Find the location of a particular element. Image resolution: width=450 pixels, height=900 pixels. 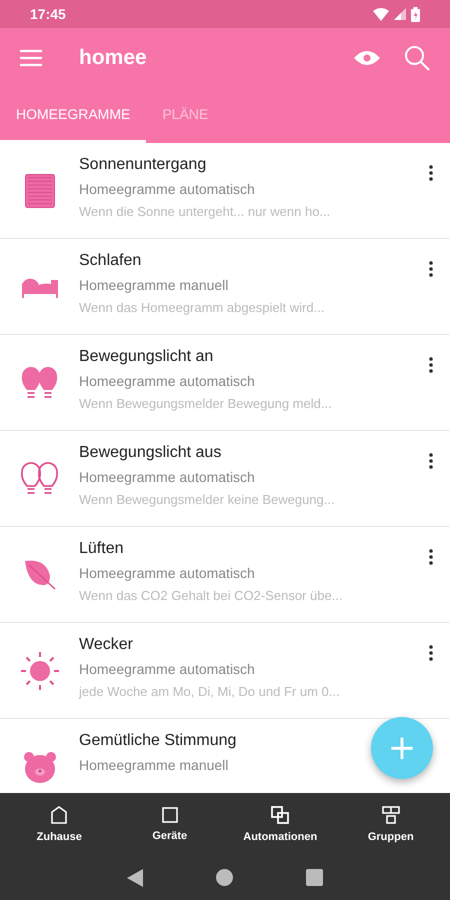

homeegram-title: Sonnenuntergang is located at coordinates (142, 165).